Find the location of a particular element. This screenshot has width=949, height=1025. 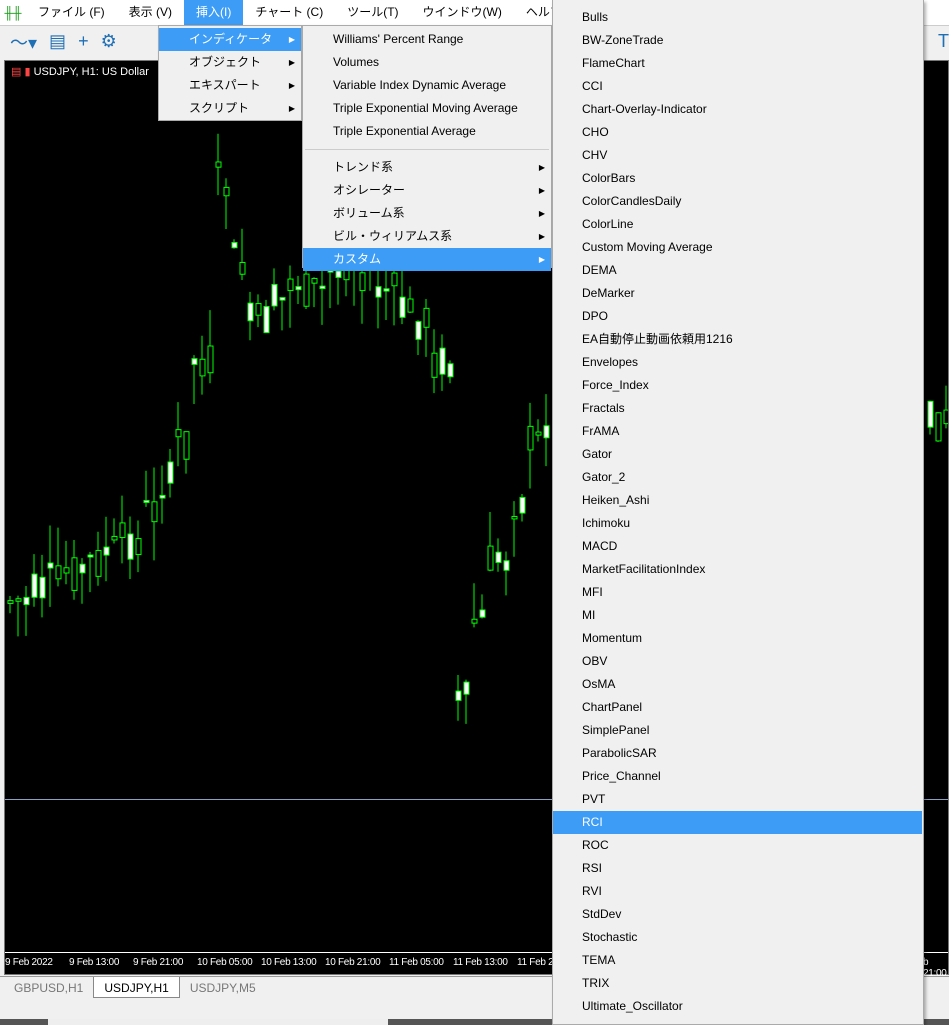

custom-indicator-item: Gator is located at coordinates (737, 454).